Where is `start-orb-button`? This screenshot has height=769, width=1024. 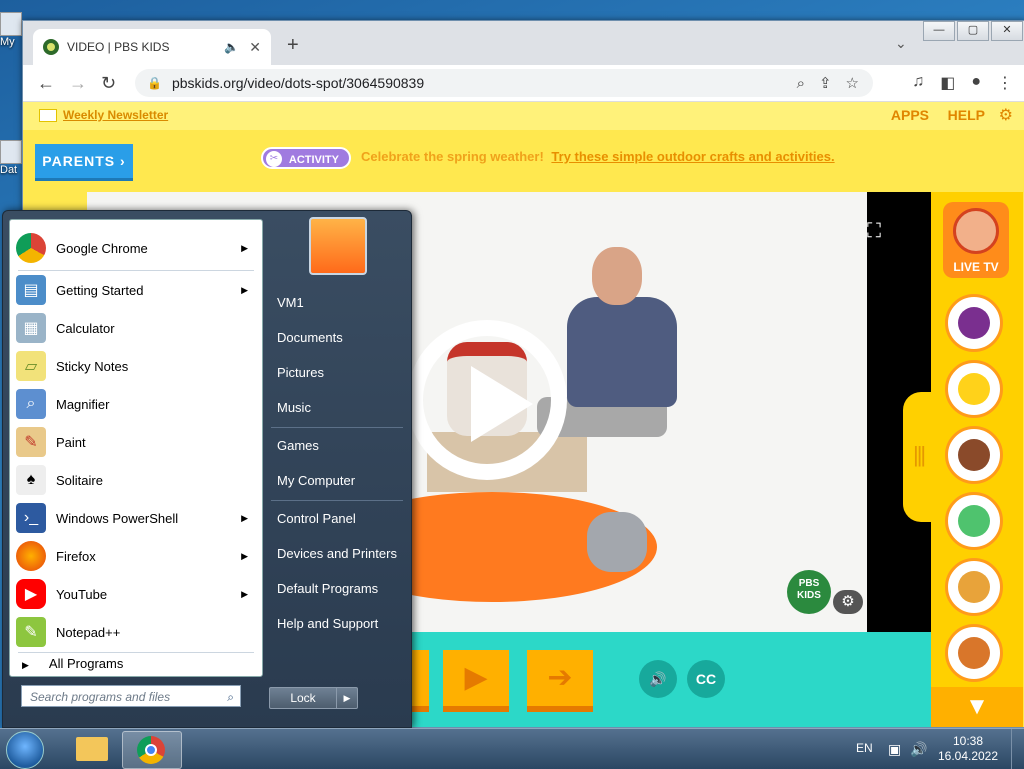 start-orb-button is located at coordinates (25, 750).